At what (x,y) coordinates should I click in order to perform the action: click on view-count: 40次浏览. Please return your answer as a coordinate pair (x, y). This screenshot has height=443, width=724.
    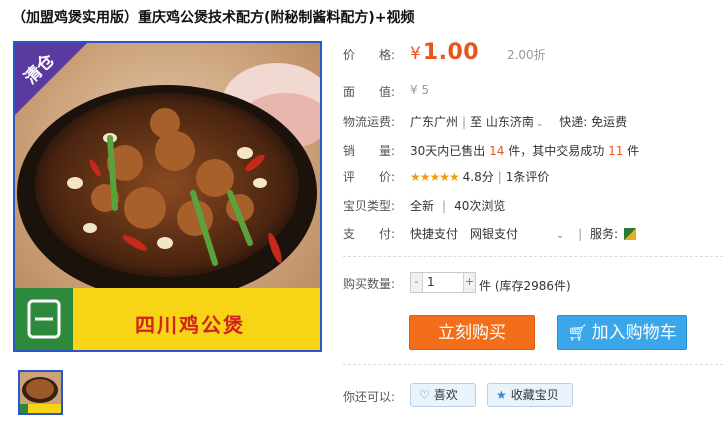
    Looking at the image, I should click on (480, 206).